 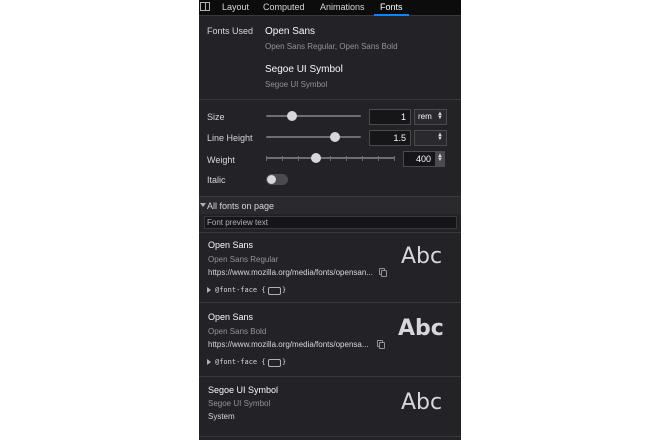 I want to click on font-group-name: Open Sans, so click(x=290, y=31).